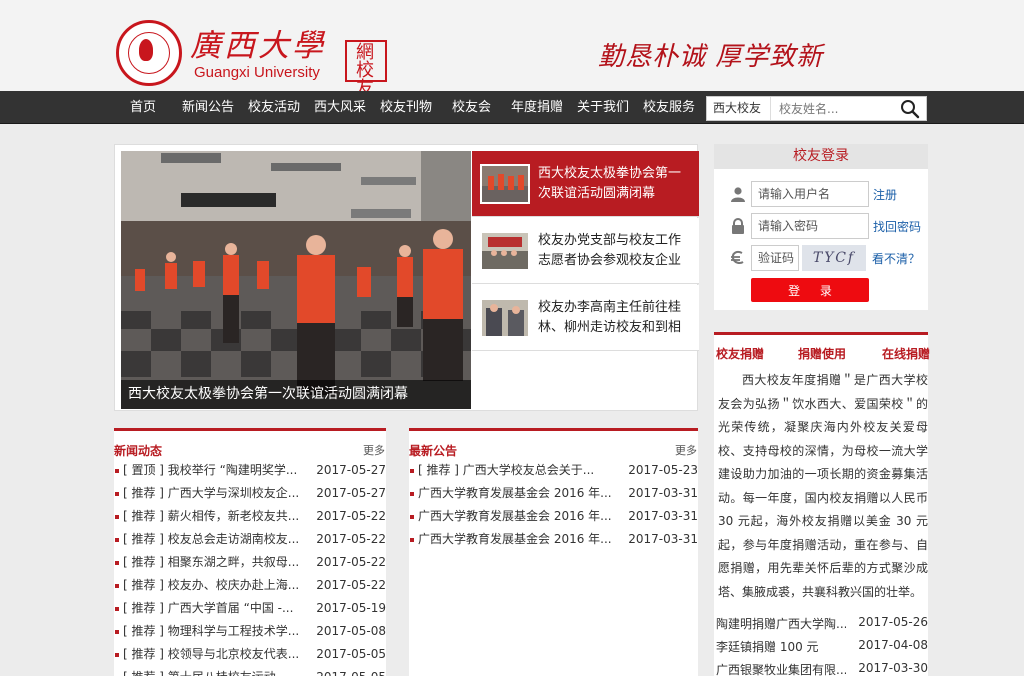 This screenshot has width=1024, height=676. What do you see at coordinates (610, 317) in the screenshot?
I see `slider-item-title: 校友办李高南主任前往桂林、柳州走访校友和到相关学院` at bounding box center [610, 317].